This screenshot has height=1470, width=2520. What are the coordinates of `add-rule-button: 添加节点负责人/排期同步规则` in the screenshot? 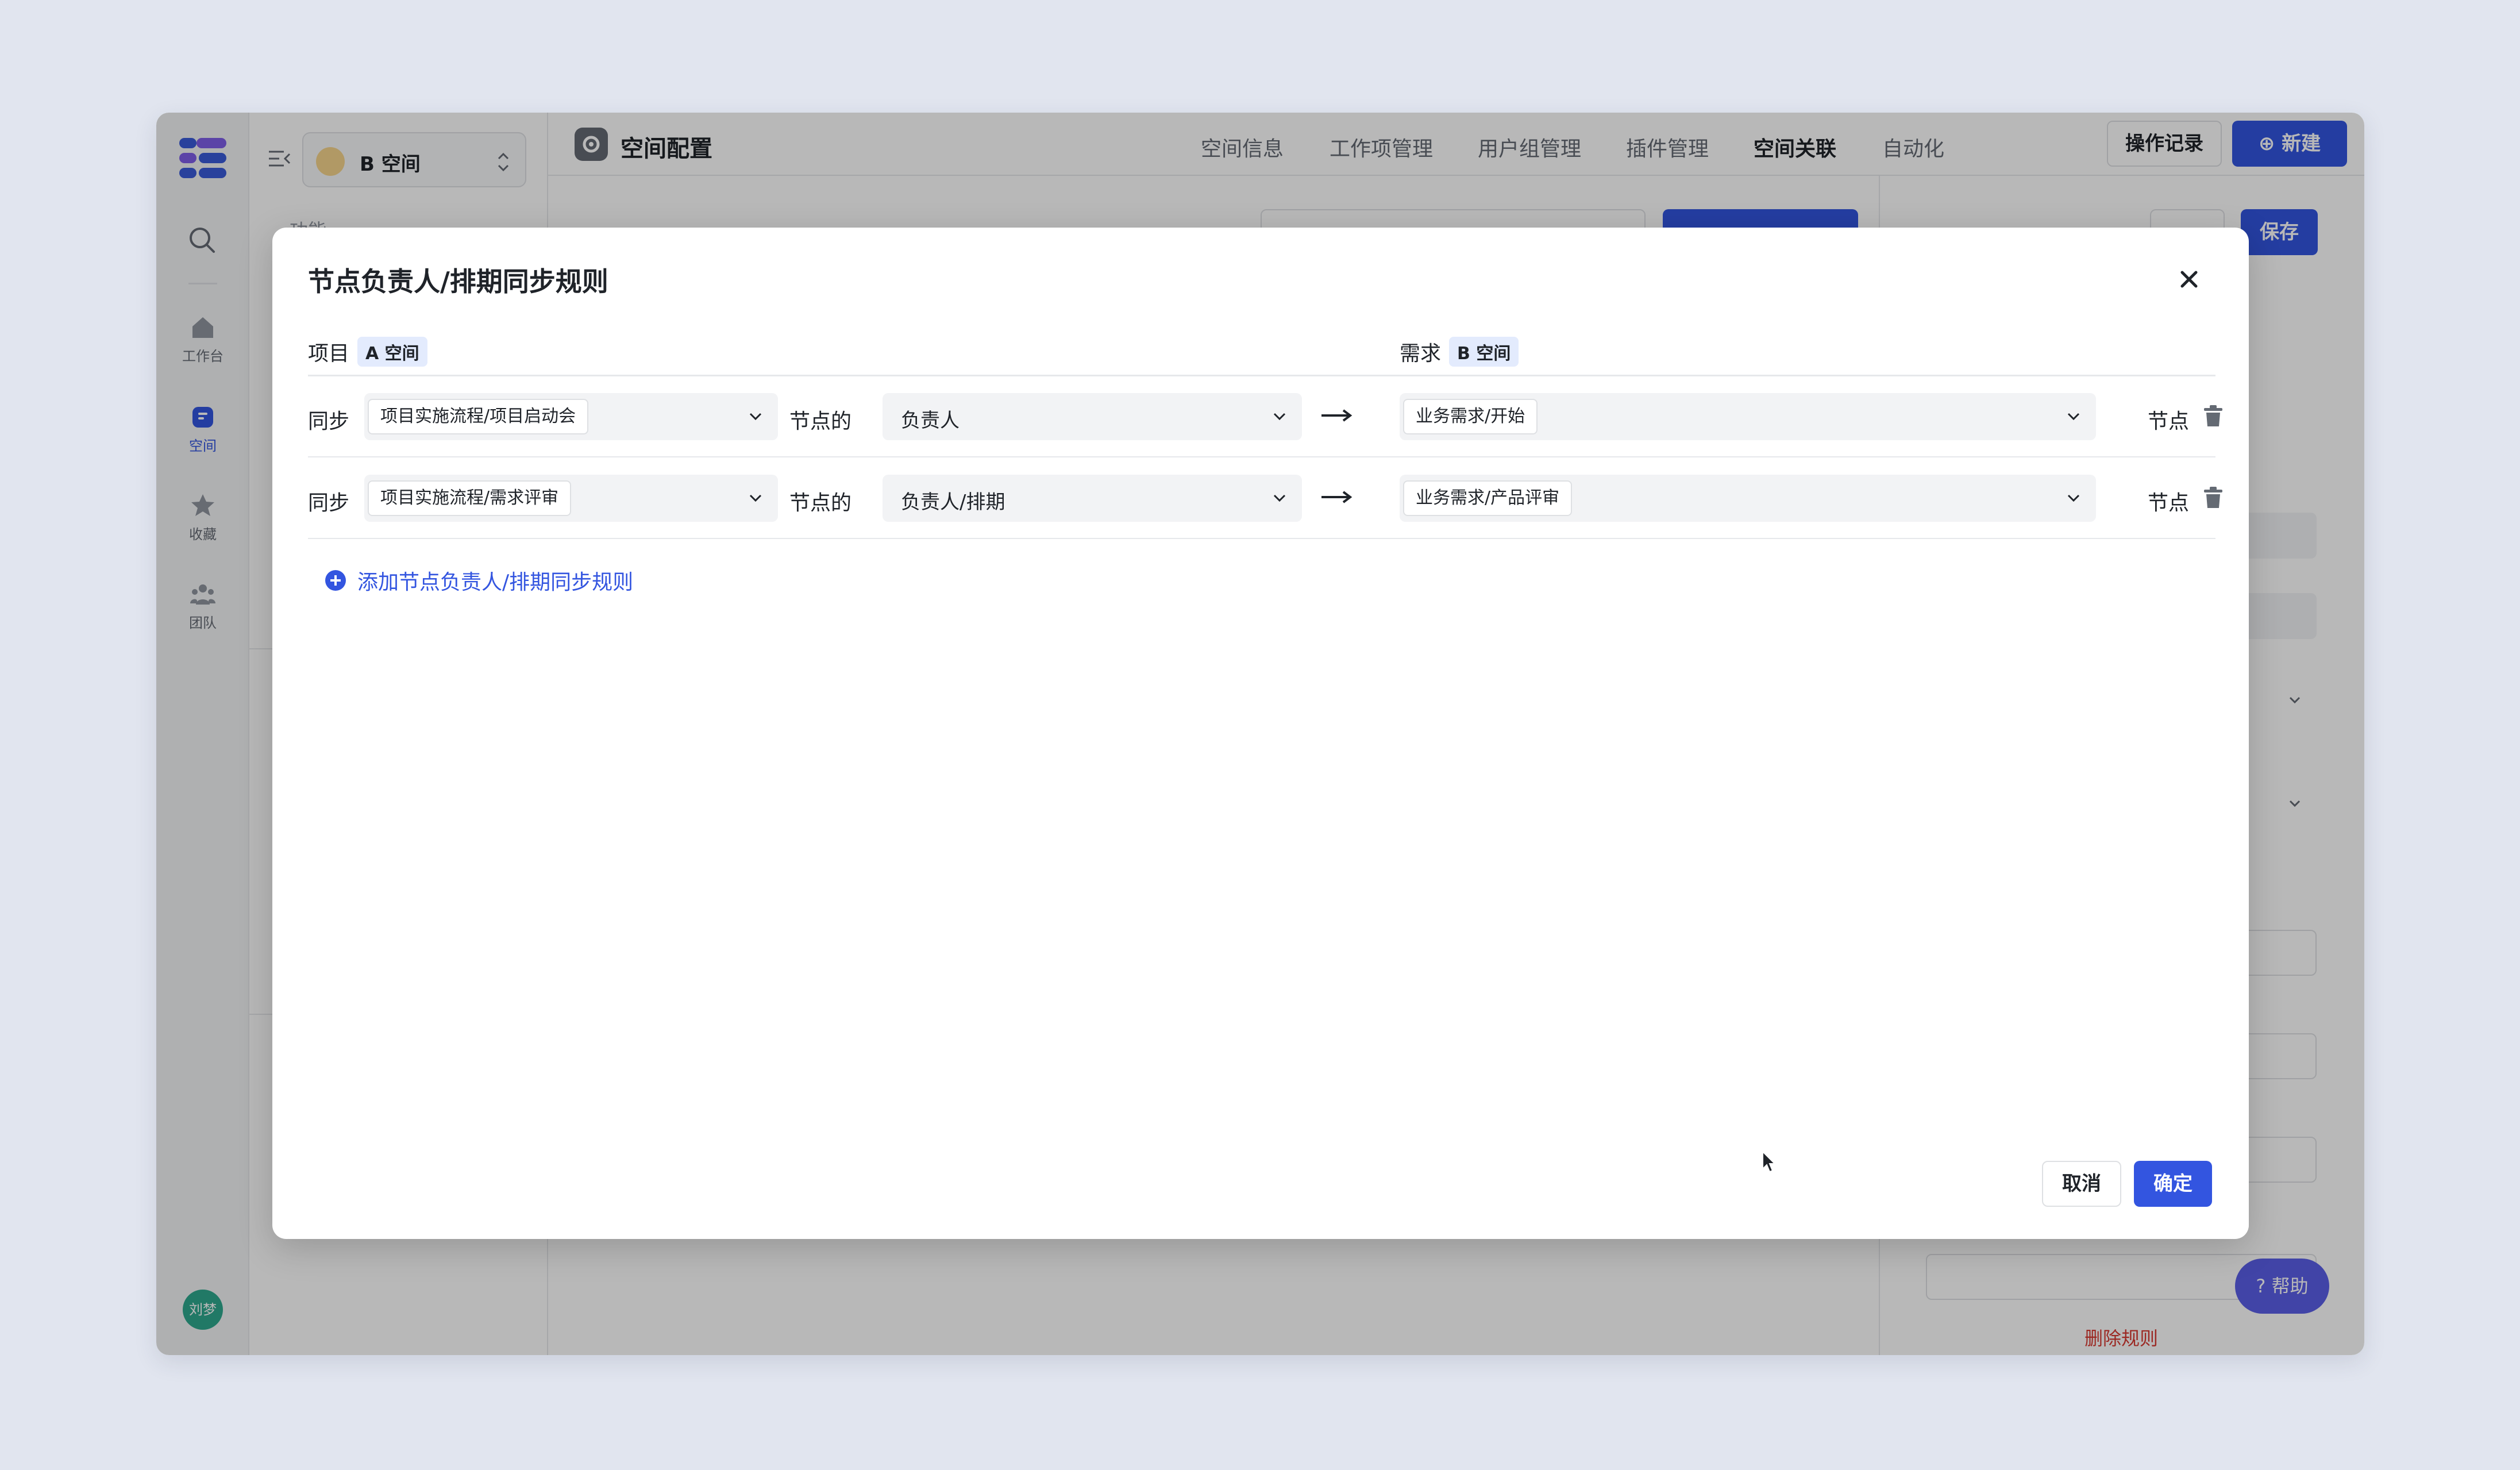 It's located at (479, 580).